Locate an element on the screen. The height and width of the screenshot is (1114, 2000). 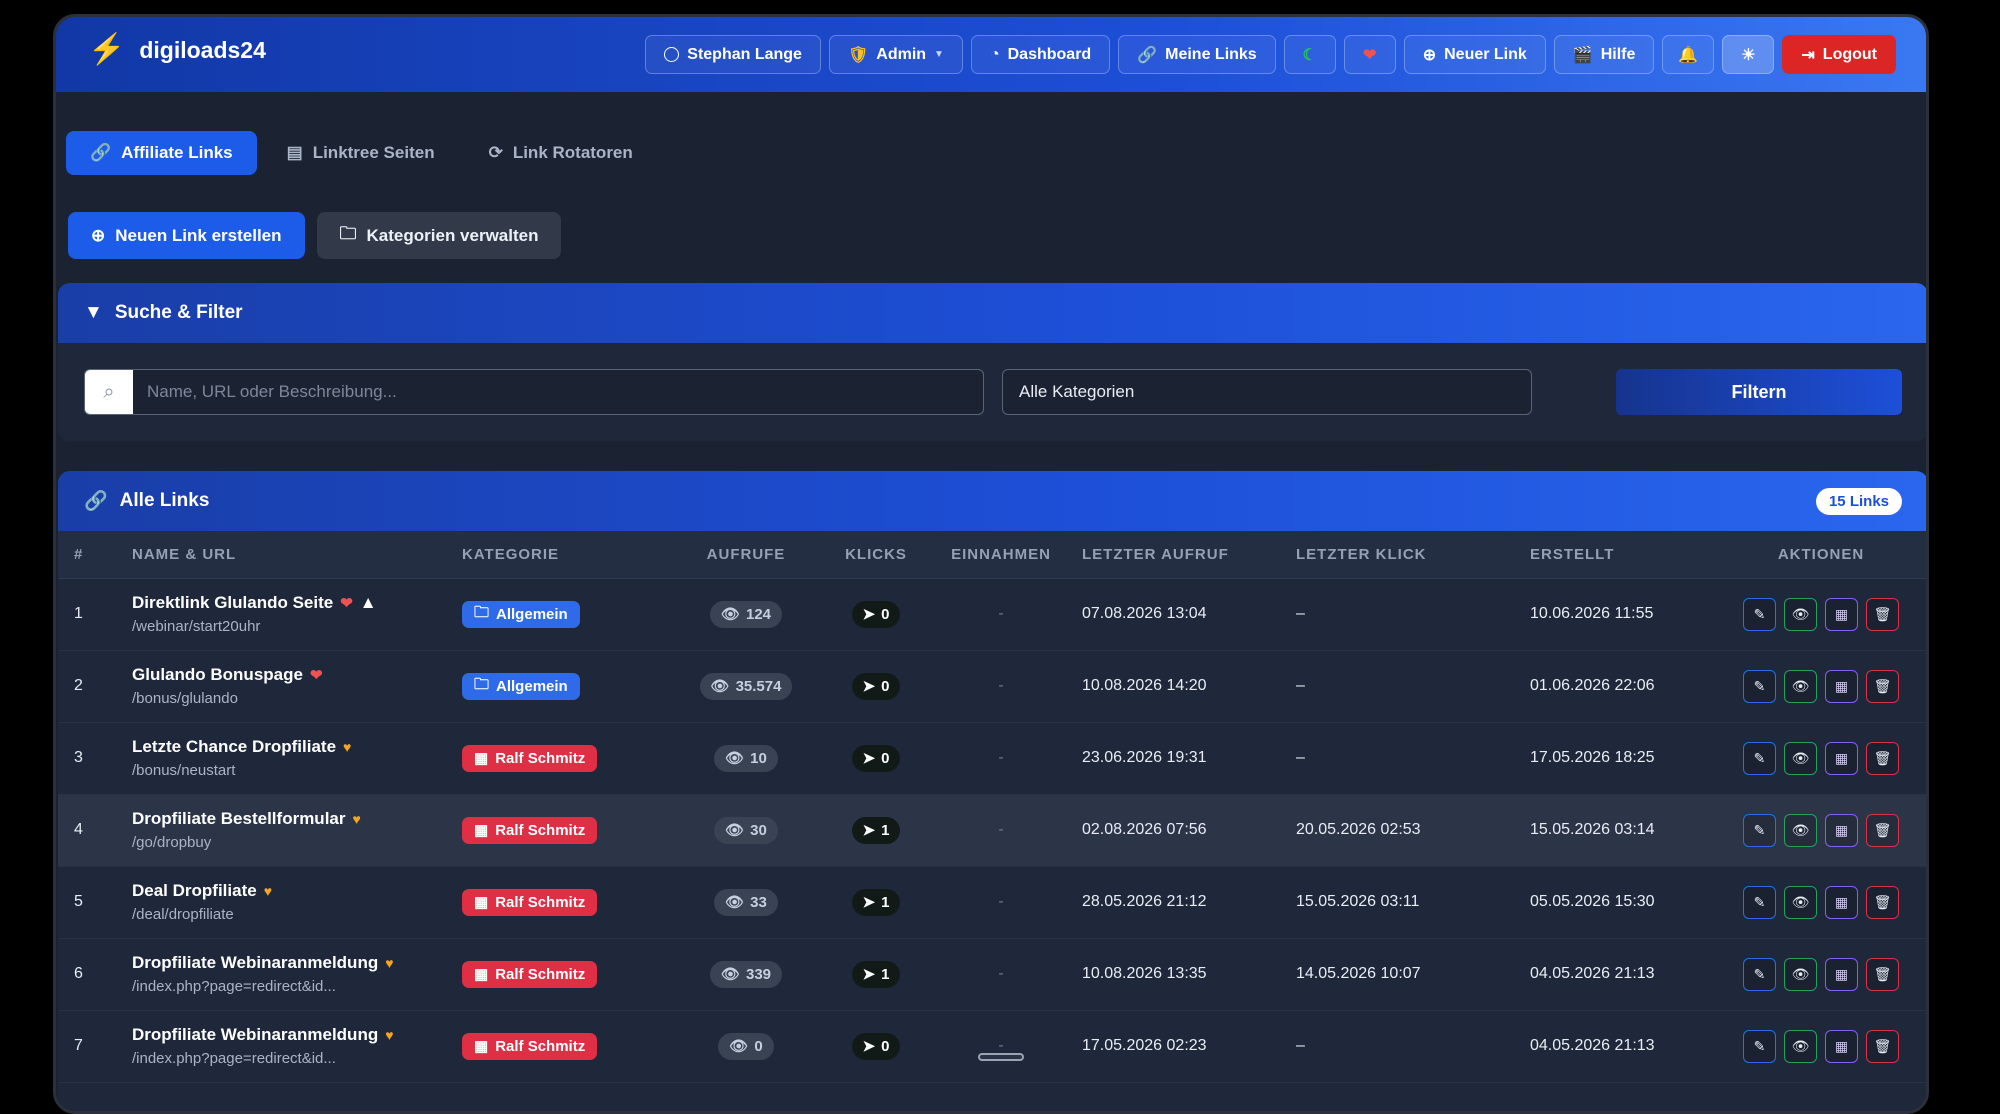
search-input is located at coordinates (558, 392).